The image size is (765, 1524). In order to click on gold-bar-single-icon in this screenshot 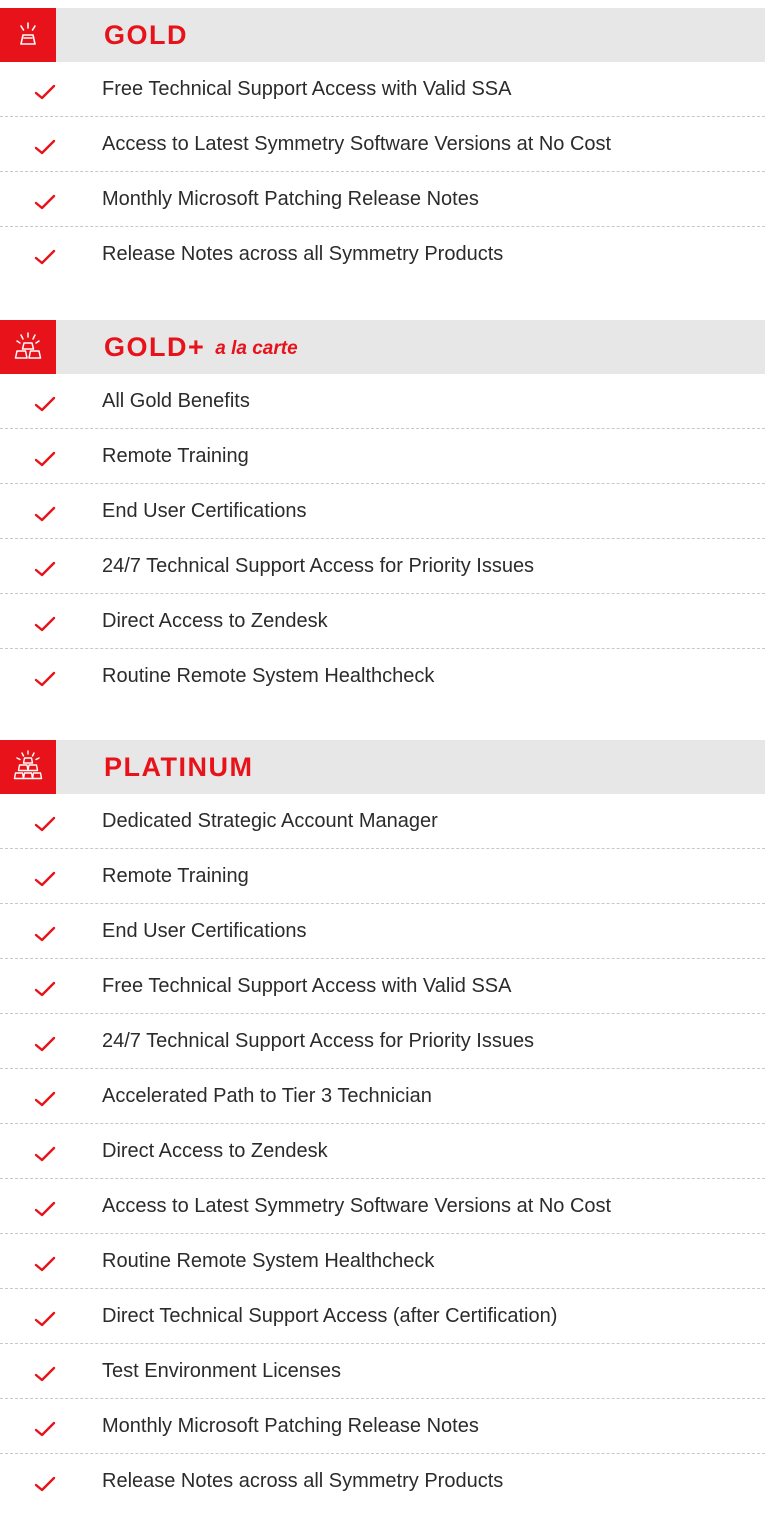, I will do `click(28, 35)`.